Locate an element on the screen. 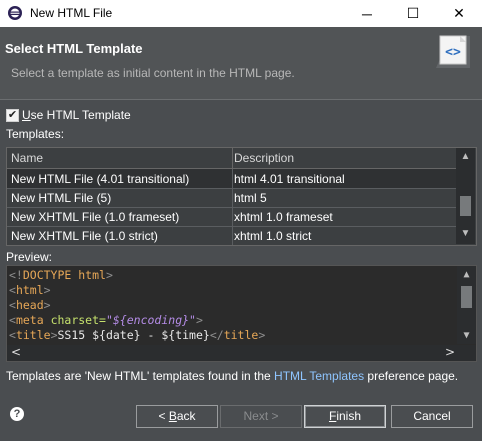 This screenshot has height=441, width=482. table-vertical-scrollbar: ▲ ▼ is located at coordinates (465, 196).